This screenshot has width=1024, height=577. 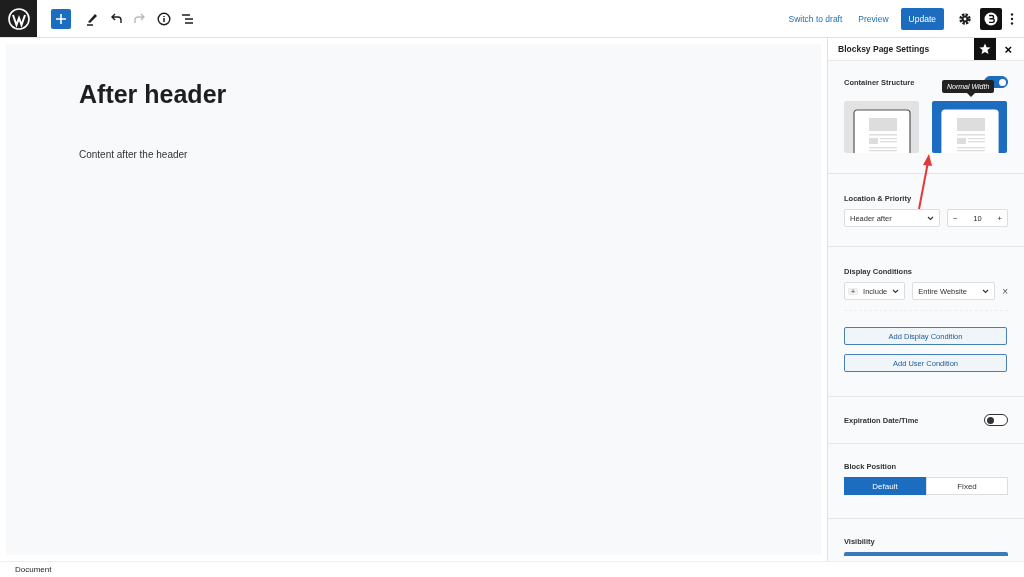 What do you see at coordinates (1008, 49) in the screenshot?
I see `close-button: ×` at bounding box center [1008, 49].